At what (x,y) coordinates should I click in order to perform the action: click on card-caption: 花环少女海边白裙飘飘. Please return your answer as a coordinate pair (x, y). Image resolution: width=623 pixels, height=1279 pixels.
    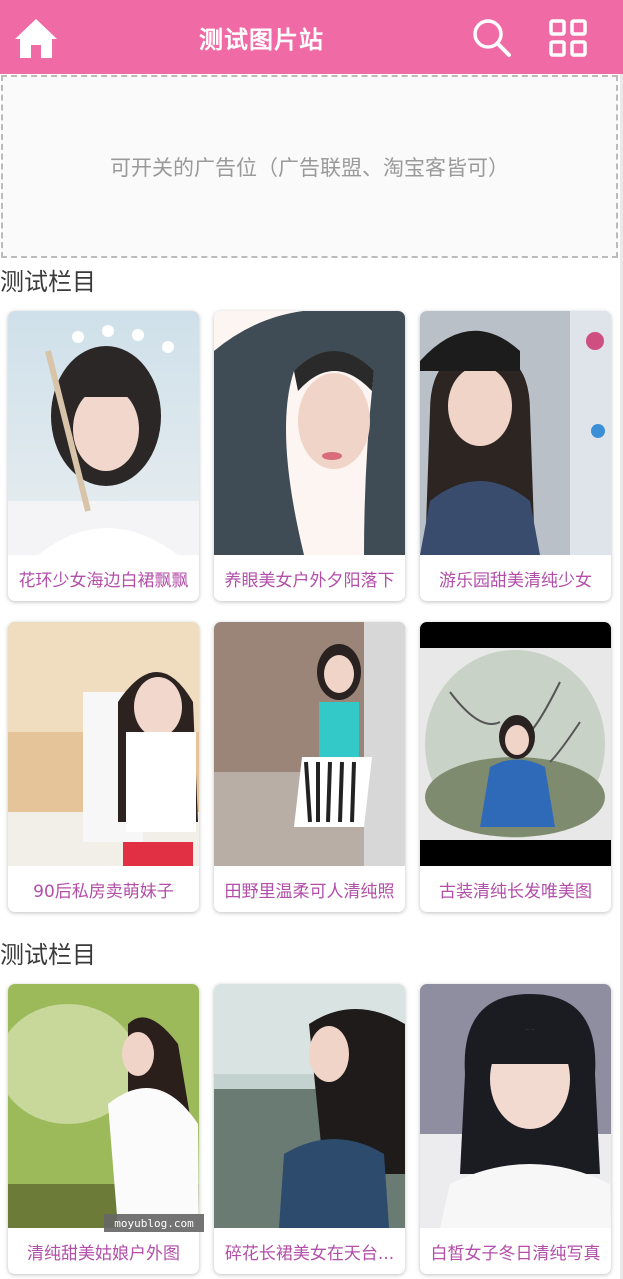
    Looking at the image, I should click on (103, 580).